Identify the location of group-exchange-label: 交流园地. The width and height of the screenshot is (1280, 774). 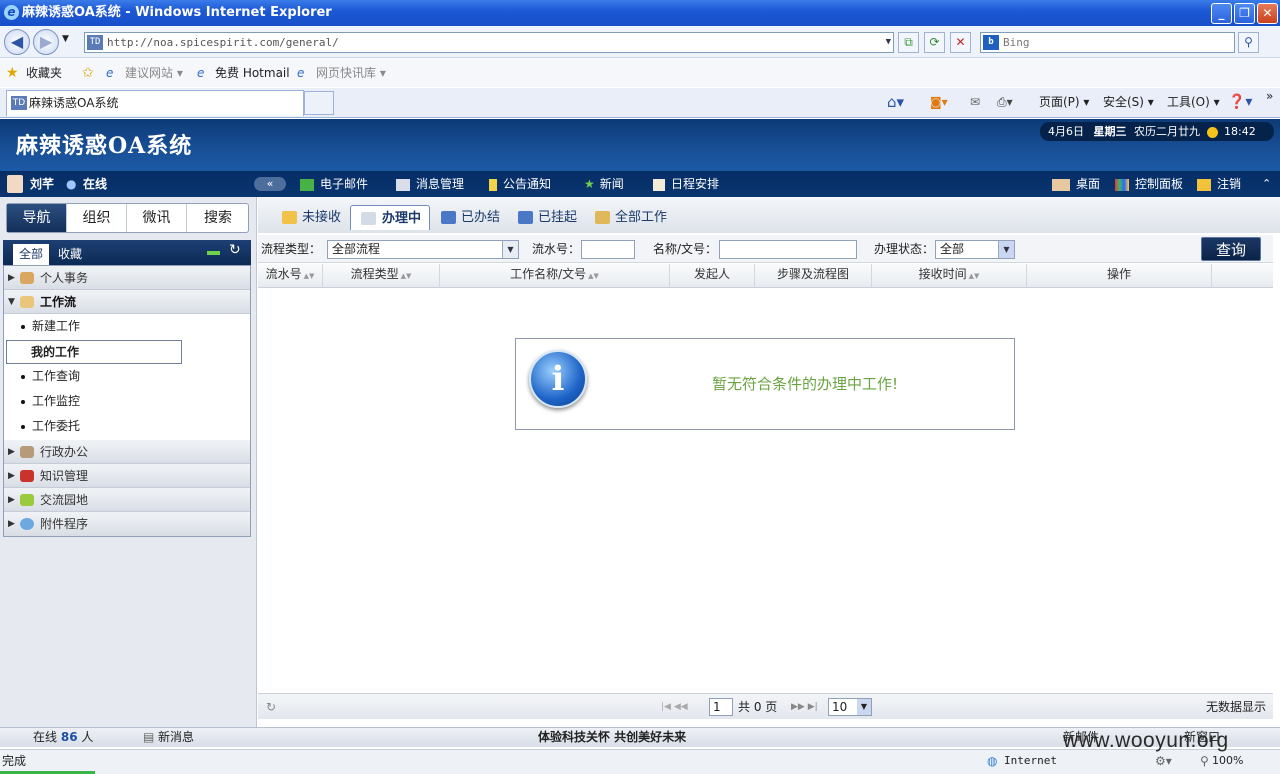
(64, 500).